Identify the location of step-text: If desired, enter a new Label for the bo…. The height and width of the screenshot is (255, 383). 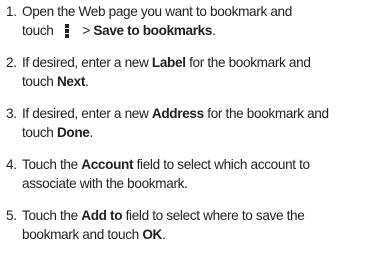
(166, 62).